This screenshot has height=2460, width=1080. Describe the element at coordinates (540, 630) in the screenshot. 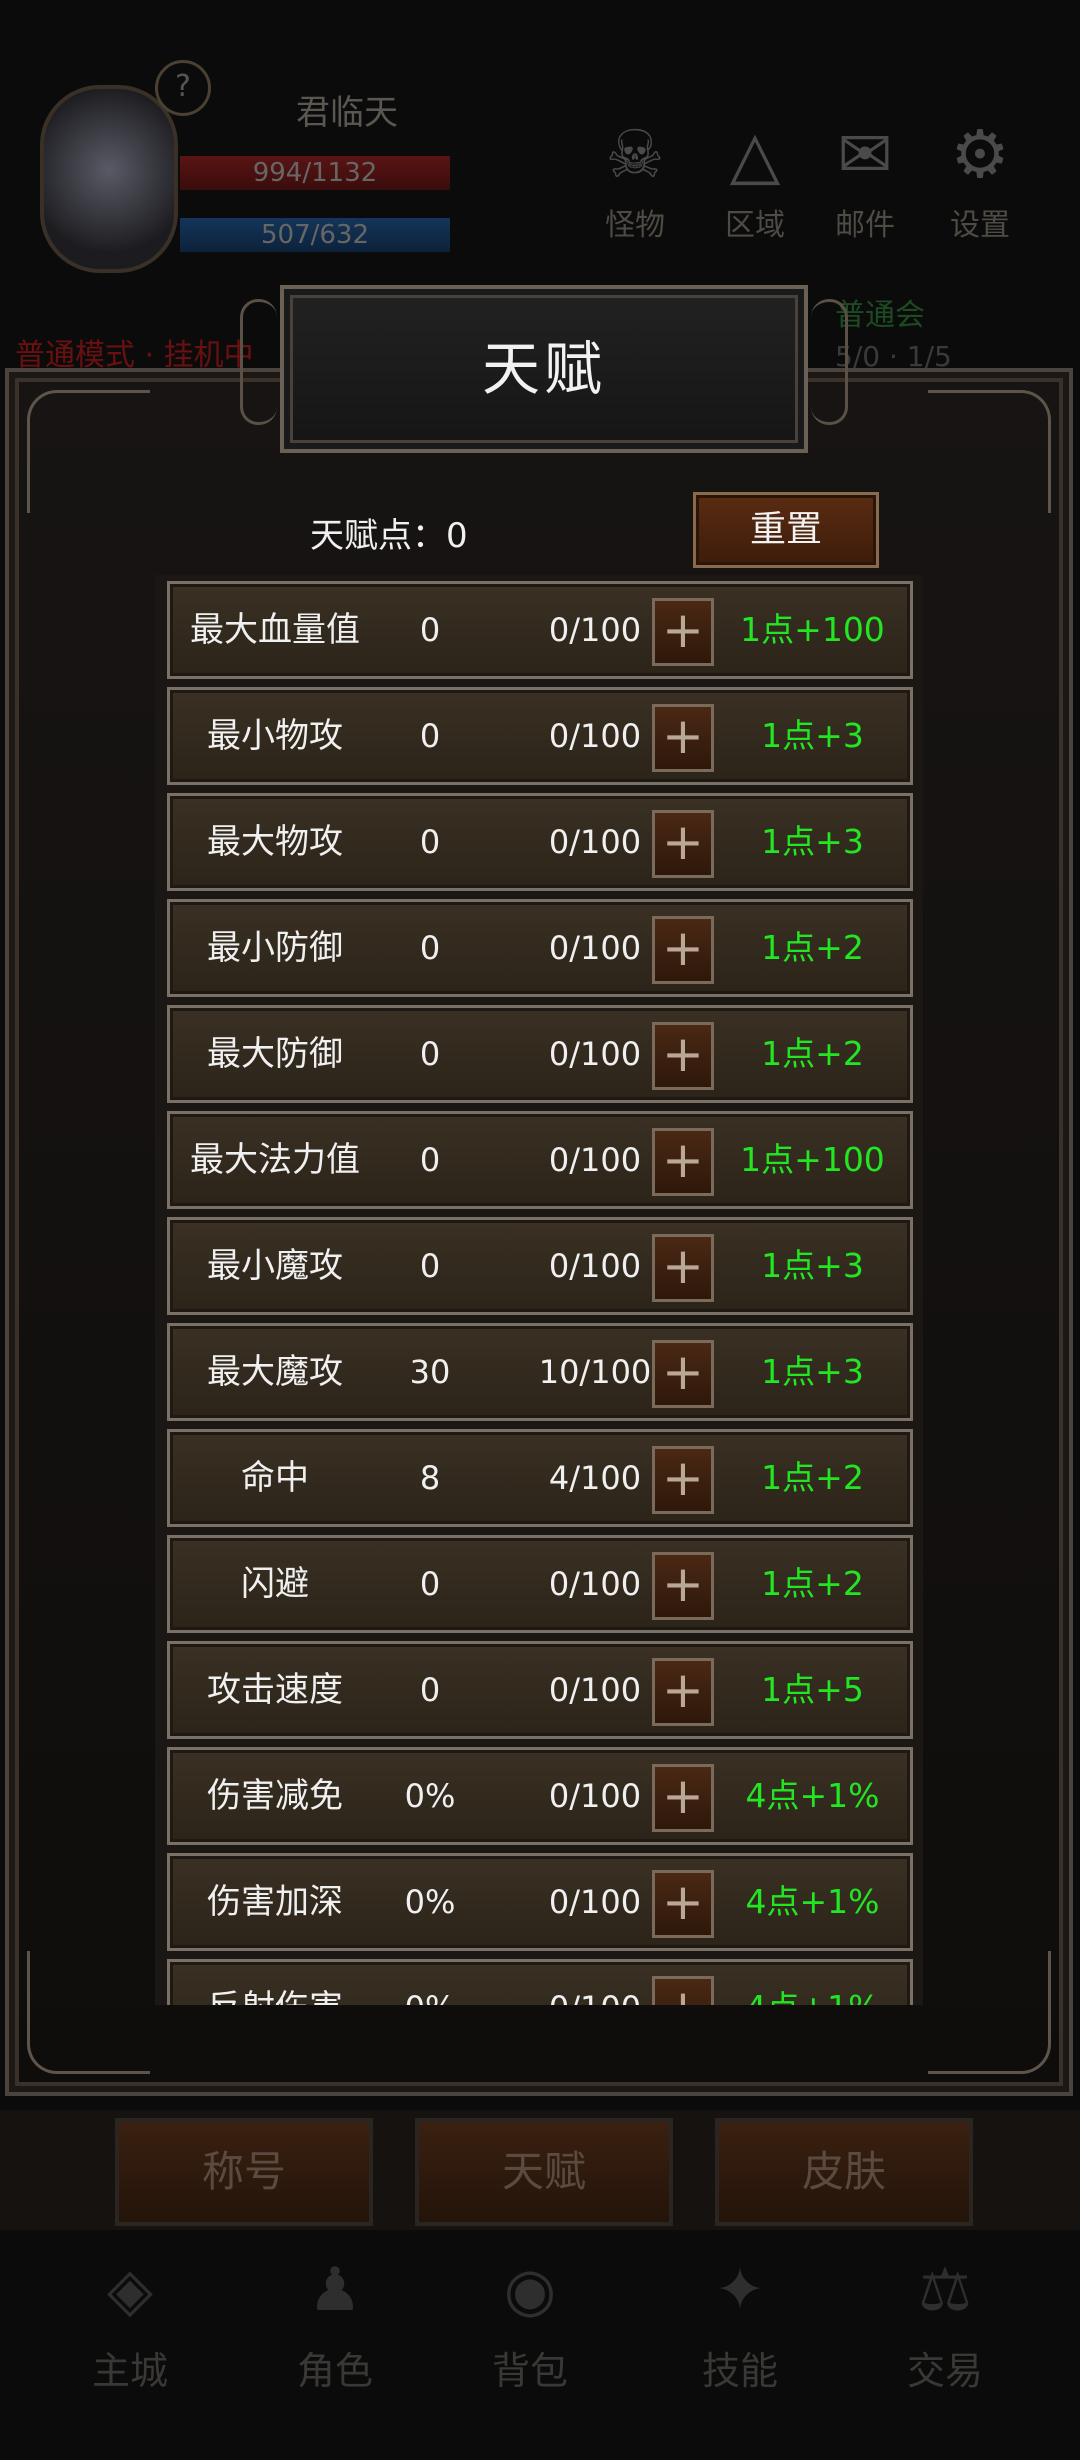

I see `talent-row: 最大血量值 0 0/100 +1点+100` at that location.